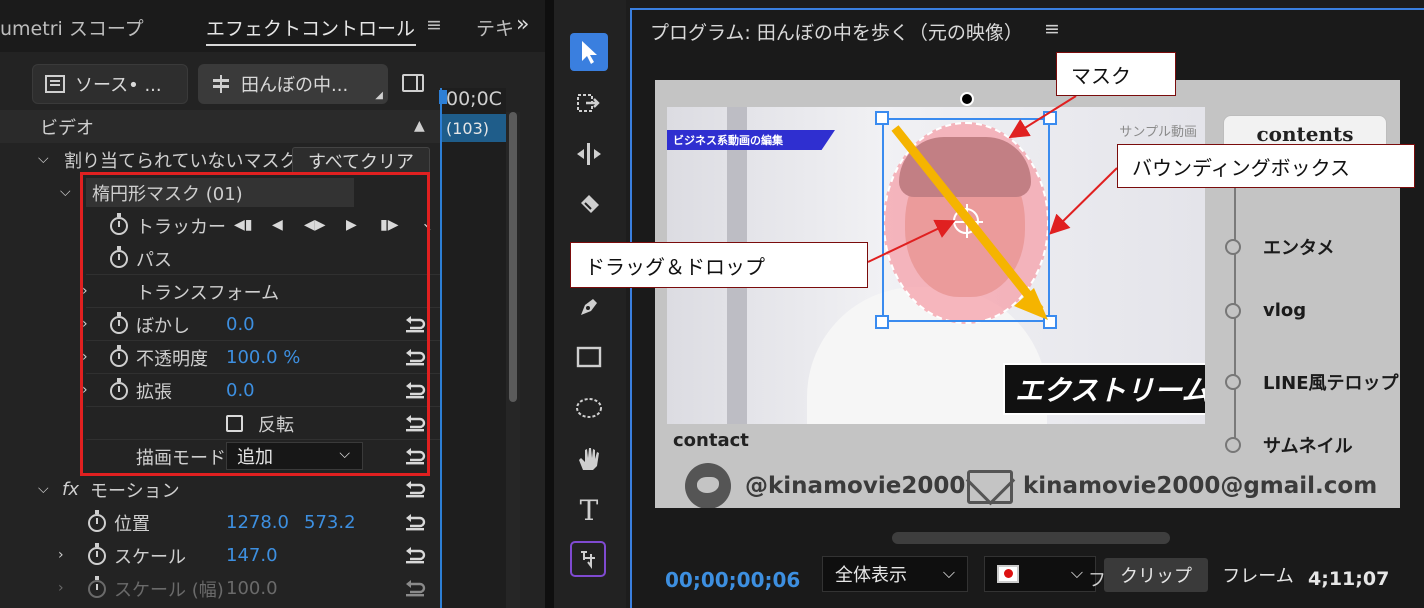 Image resolution: width=1424 pixels, height=608 pixels. Describe the element at coordinates (172, 359) in the screenshot. I see `opacity-label: 不透明度` at that location.